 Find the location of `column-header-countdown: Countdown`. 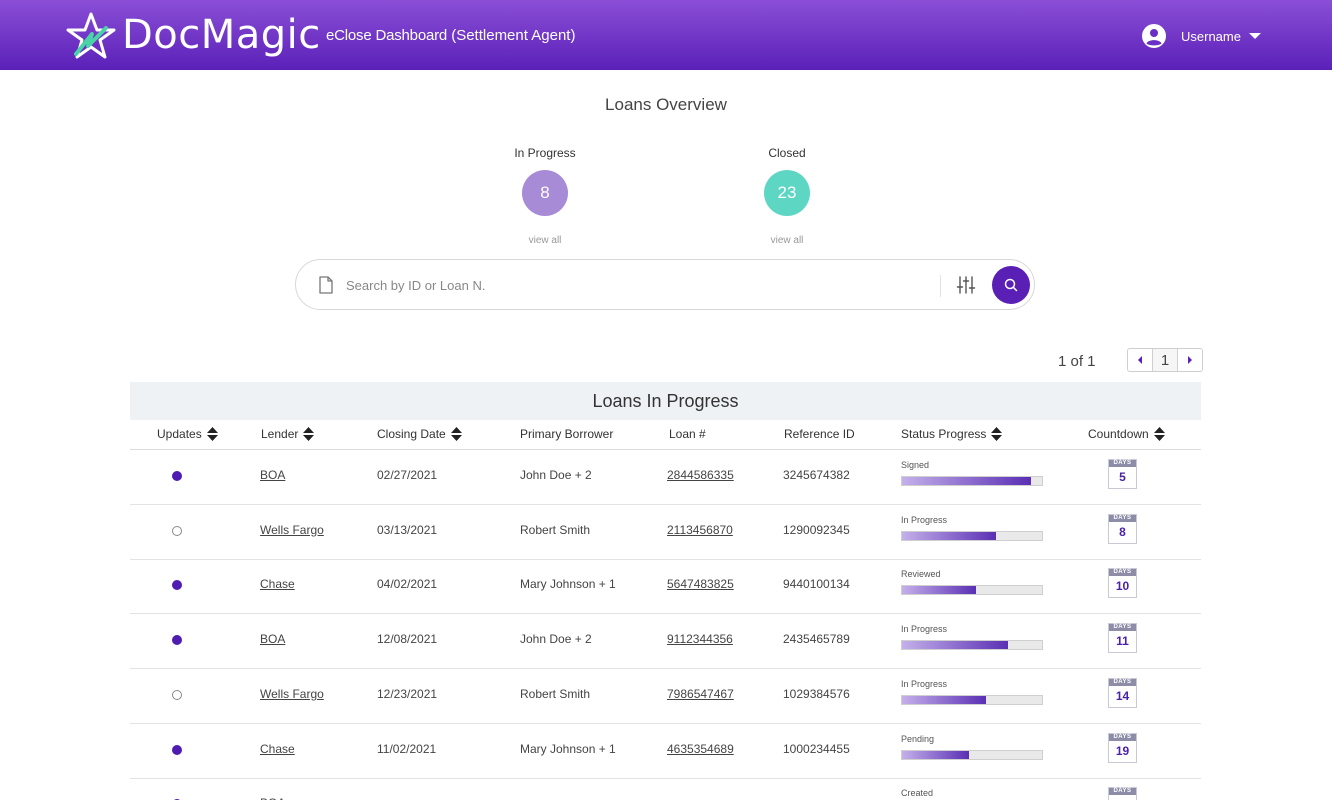

column-header-countdown: Countdown is located at coordinates (1126, 434).